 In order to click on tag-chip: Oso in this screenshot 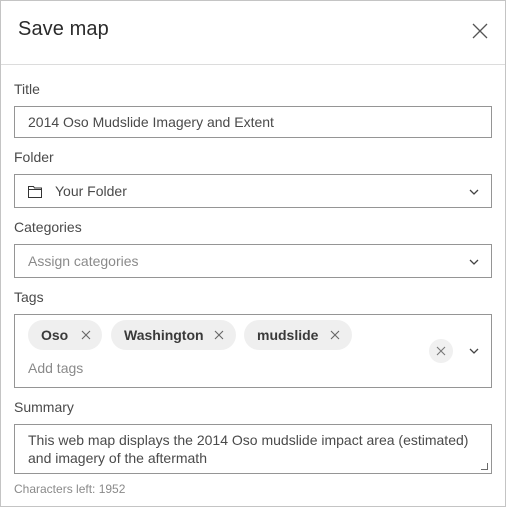, I will do `click(65, 335)`.